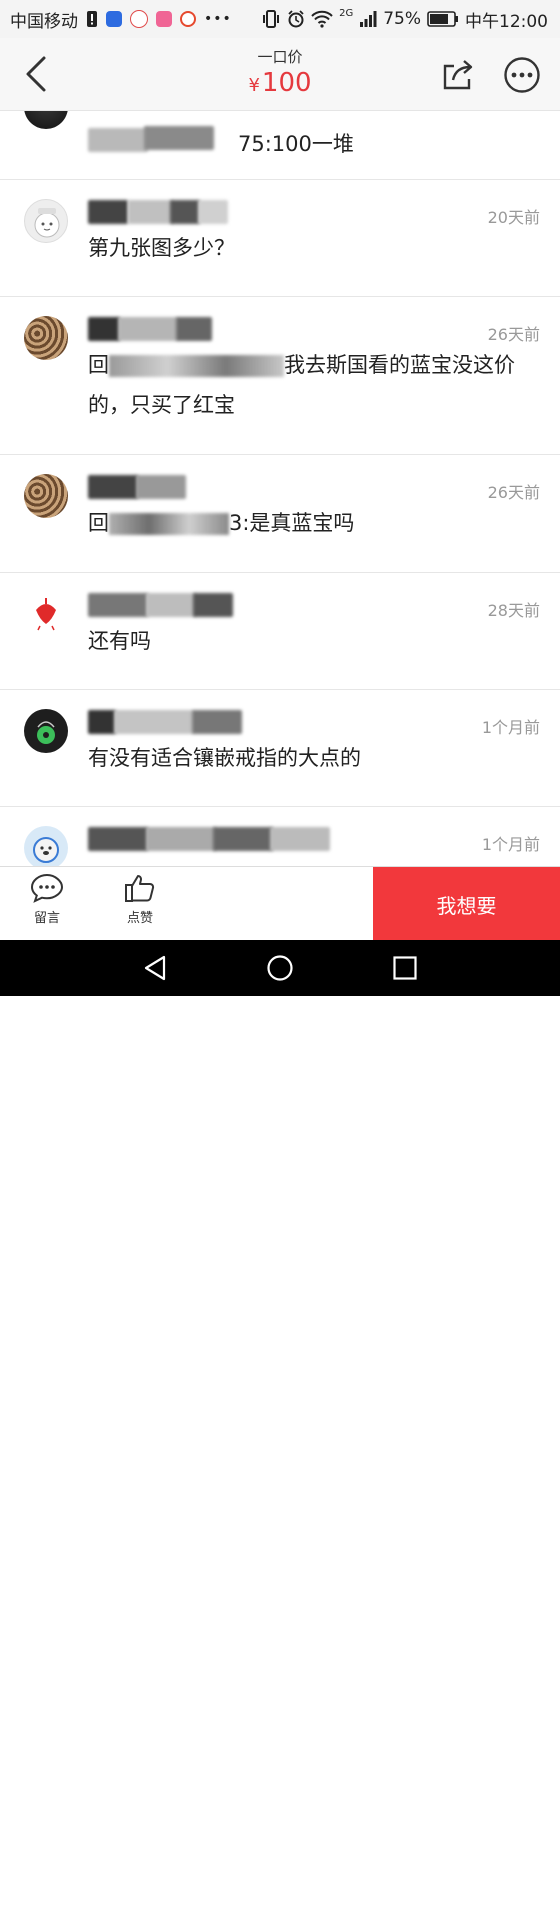 This screenshot has height=1930, width=560. Describe the element at coordinates (114, 19) in the screenshot. I see `baidu-icon` at that location.